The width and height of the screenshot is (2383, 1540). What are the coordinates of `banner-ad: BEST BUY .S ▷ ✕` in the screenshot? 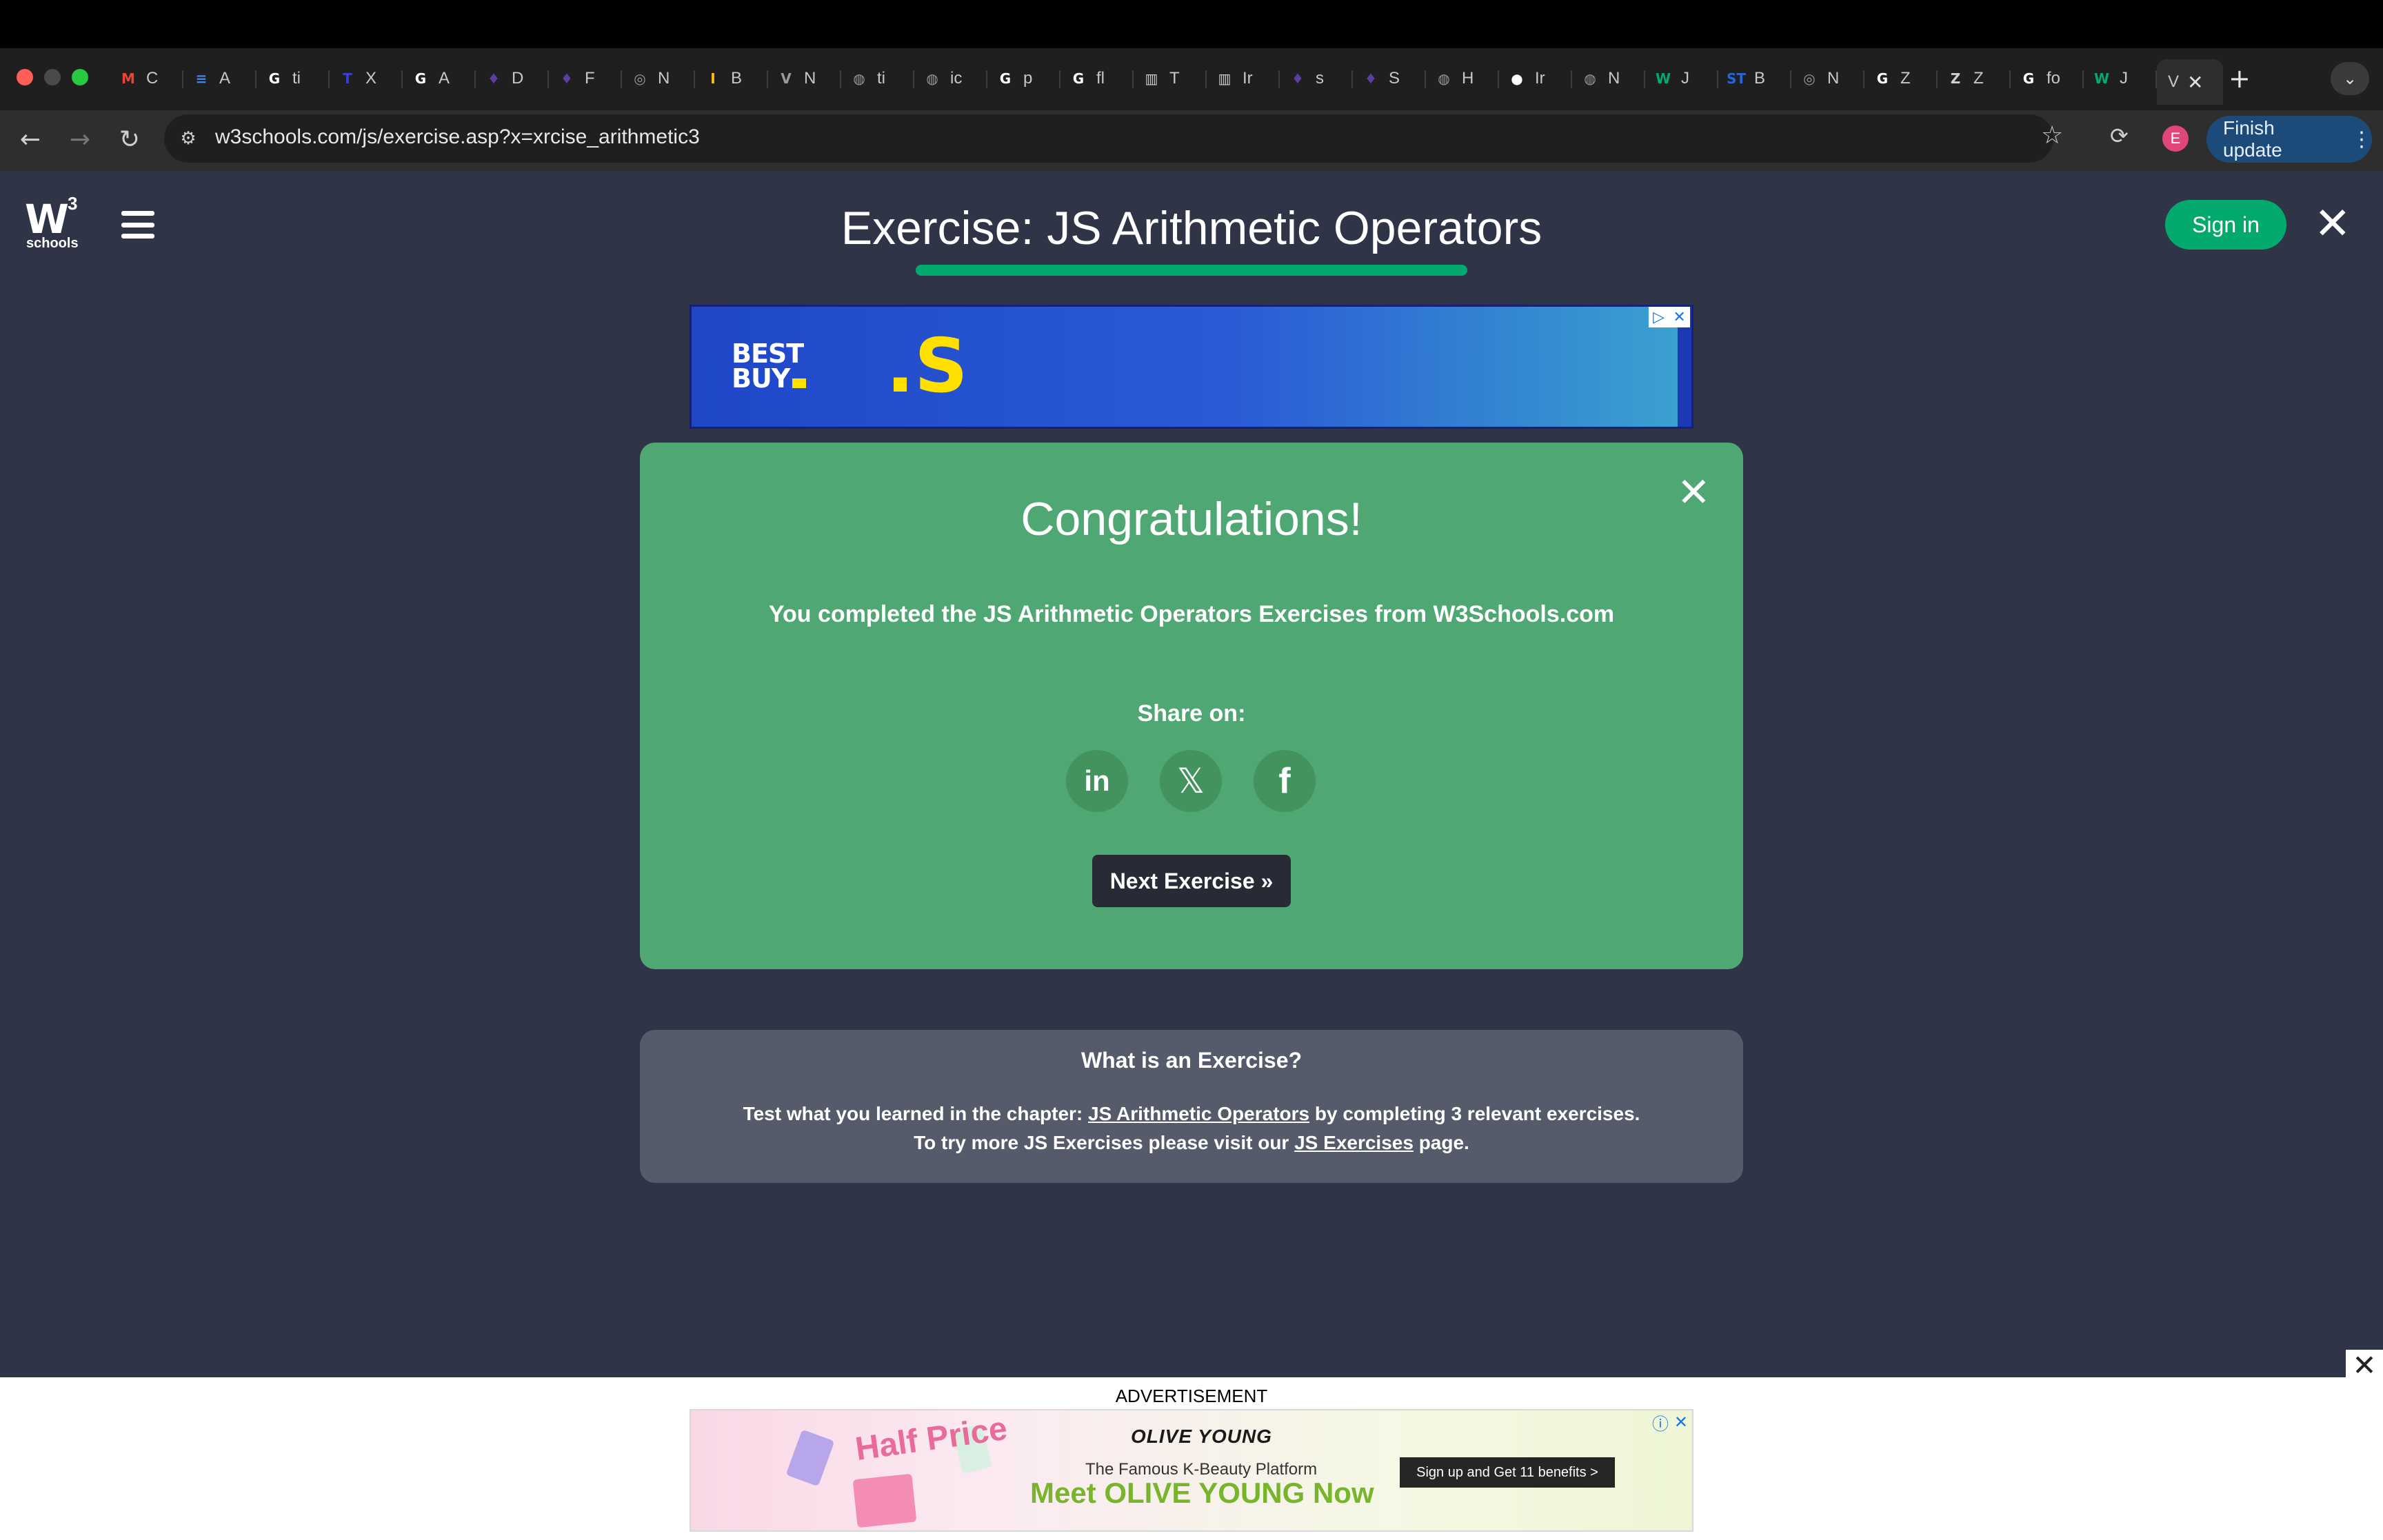 It's located at (1191, 367).